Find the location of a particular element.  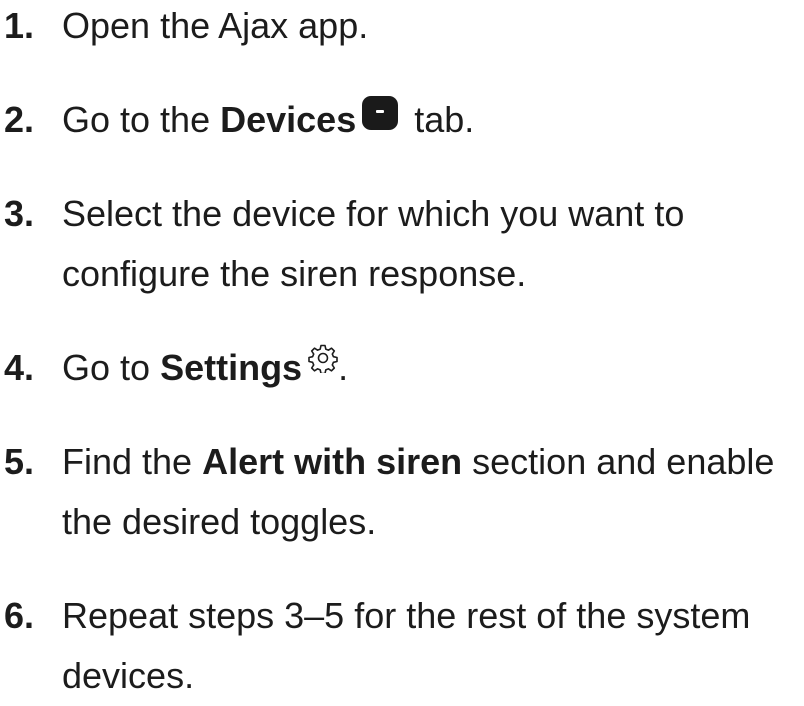

step-text: Go to the Devices tab. is located at coordinates (433, 120).